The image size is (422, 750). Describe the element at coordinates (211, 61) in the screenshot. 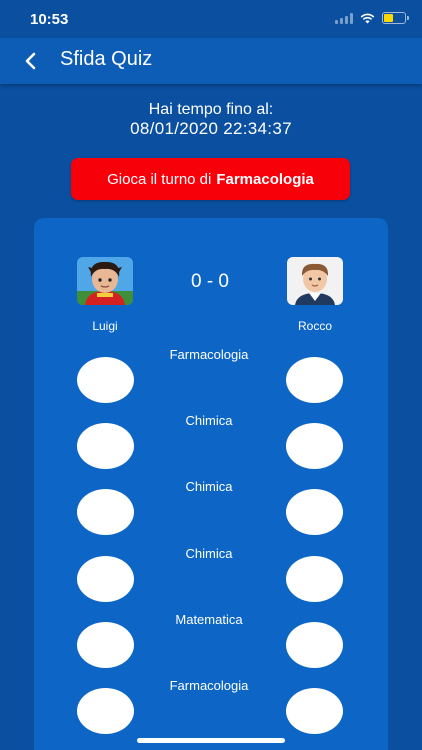

I see `app-header: Sfida Quiz` at that location.